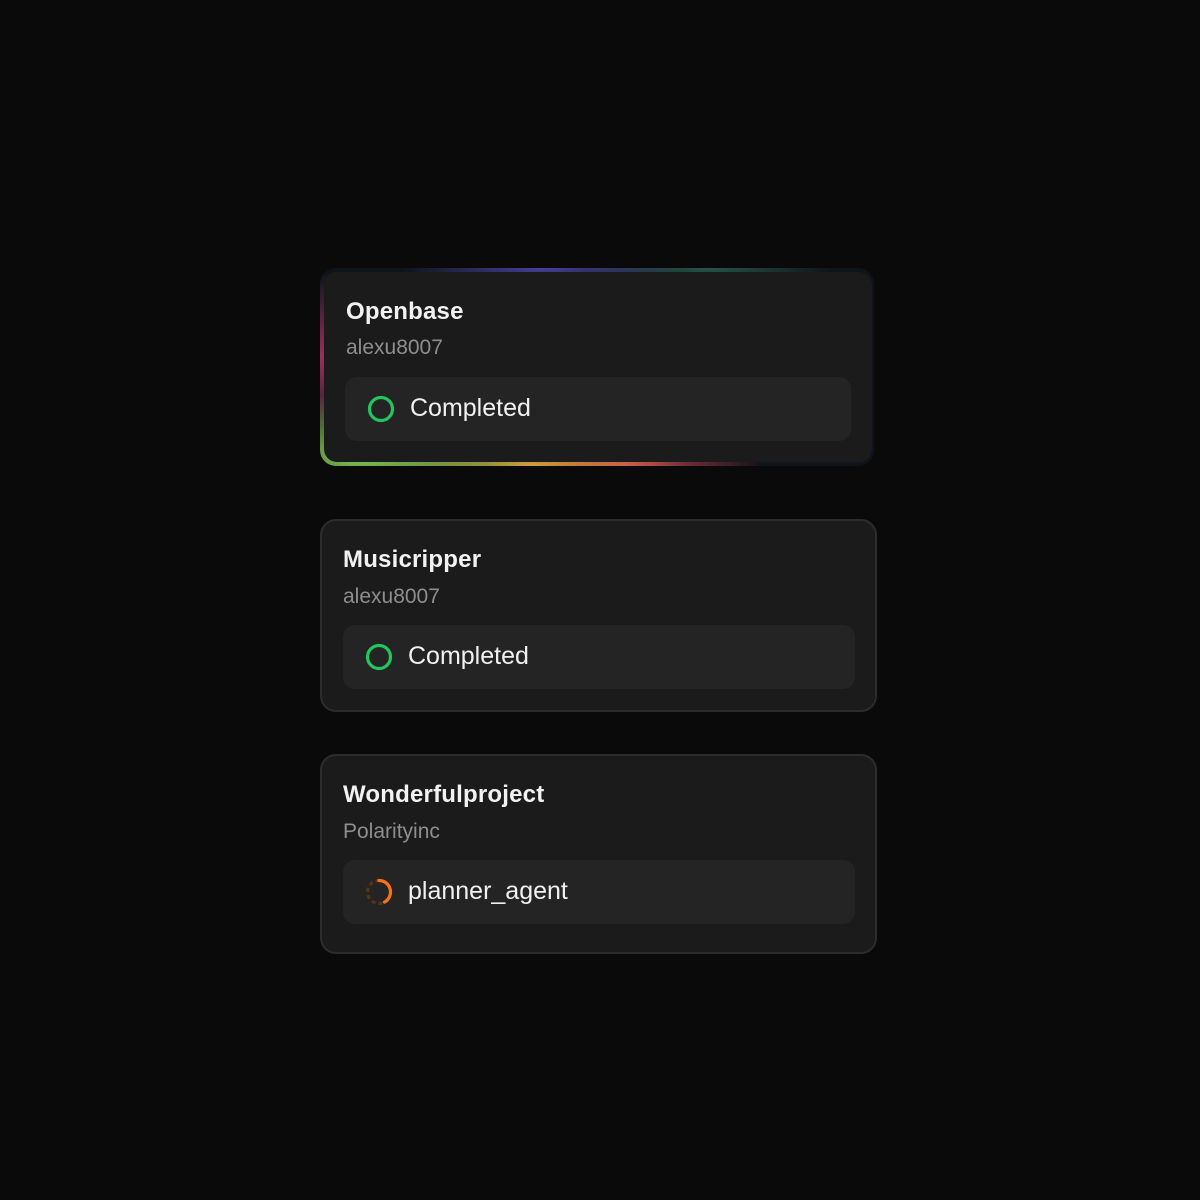 The image size is (1200, 1200). I want to click on project-card-musicripper: Musicripper alexu8007 Completed, so click(598, 615).